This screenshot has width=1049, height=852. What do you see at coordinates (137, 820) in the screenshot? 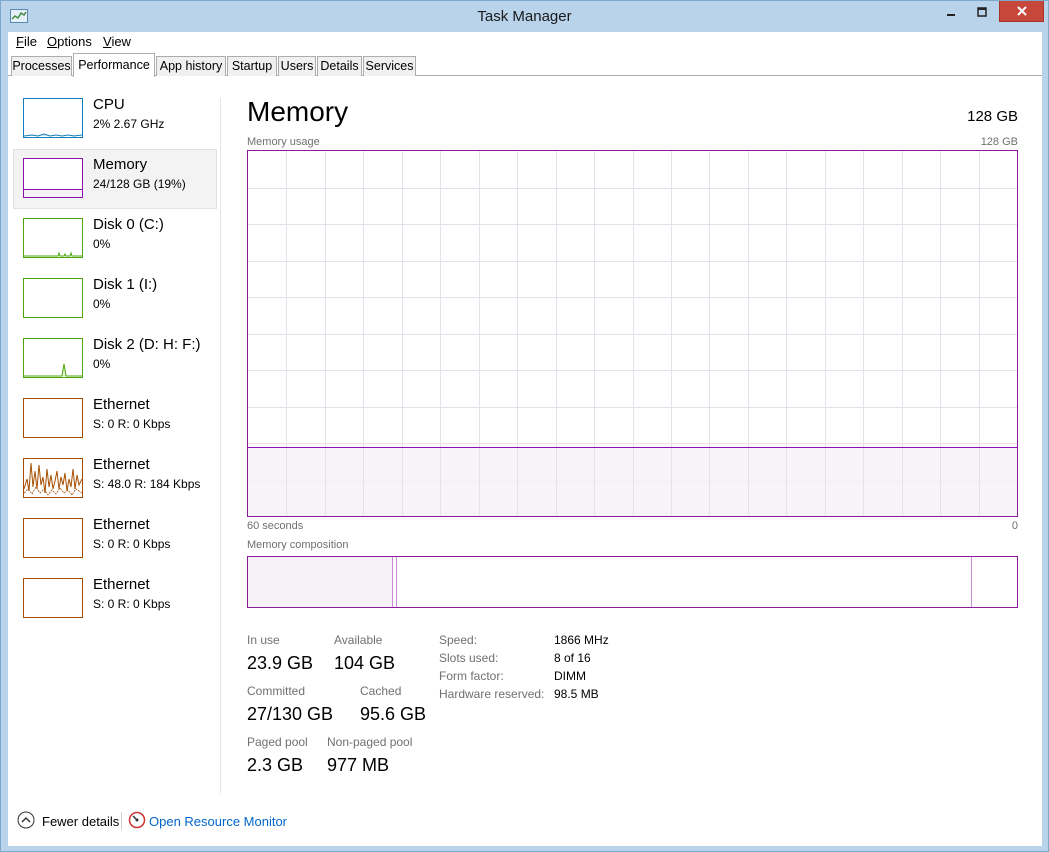
I see `resource-monitor-icon` at bounding box center [137, 820].